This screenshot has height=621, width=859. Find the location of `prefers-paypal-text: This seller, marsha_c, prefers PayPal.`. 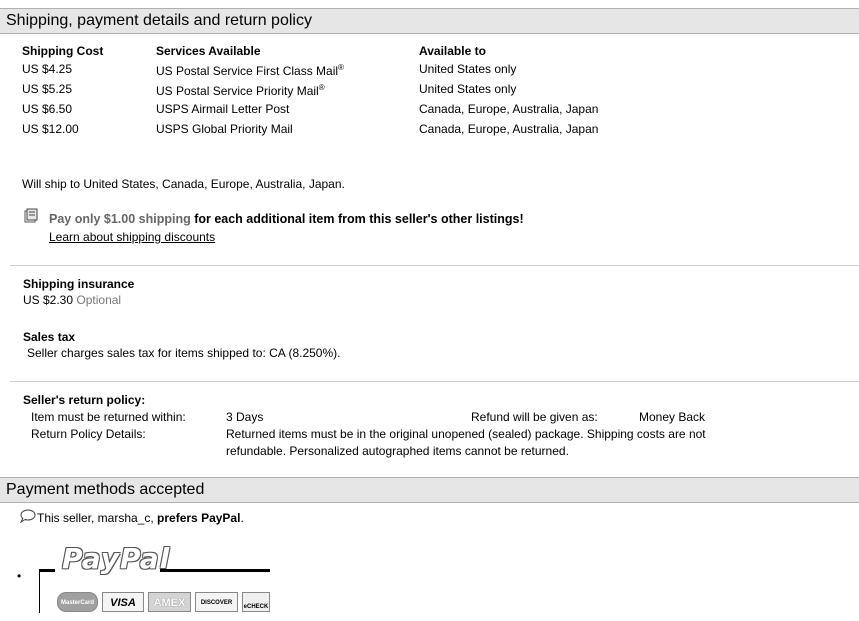

prefers-paypal-text: This seller, marsha_c, prefers PayPal. is located at coordinates (140, 518).